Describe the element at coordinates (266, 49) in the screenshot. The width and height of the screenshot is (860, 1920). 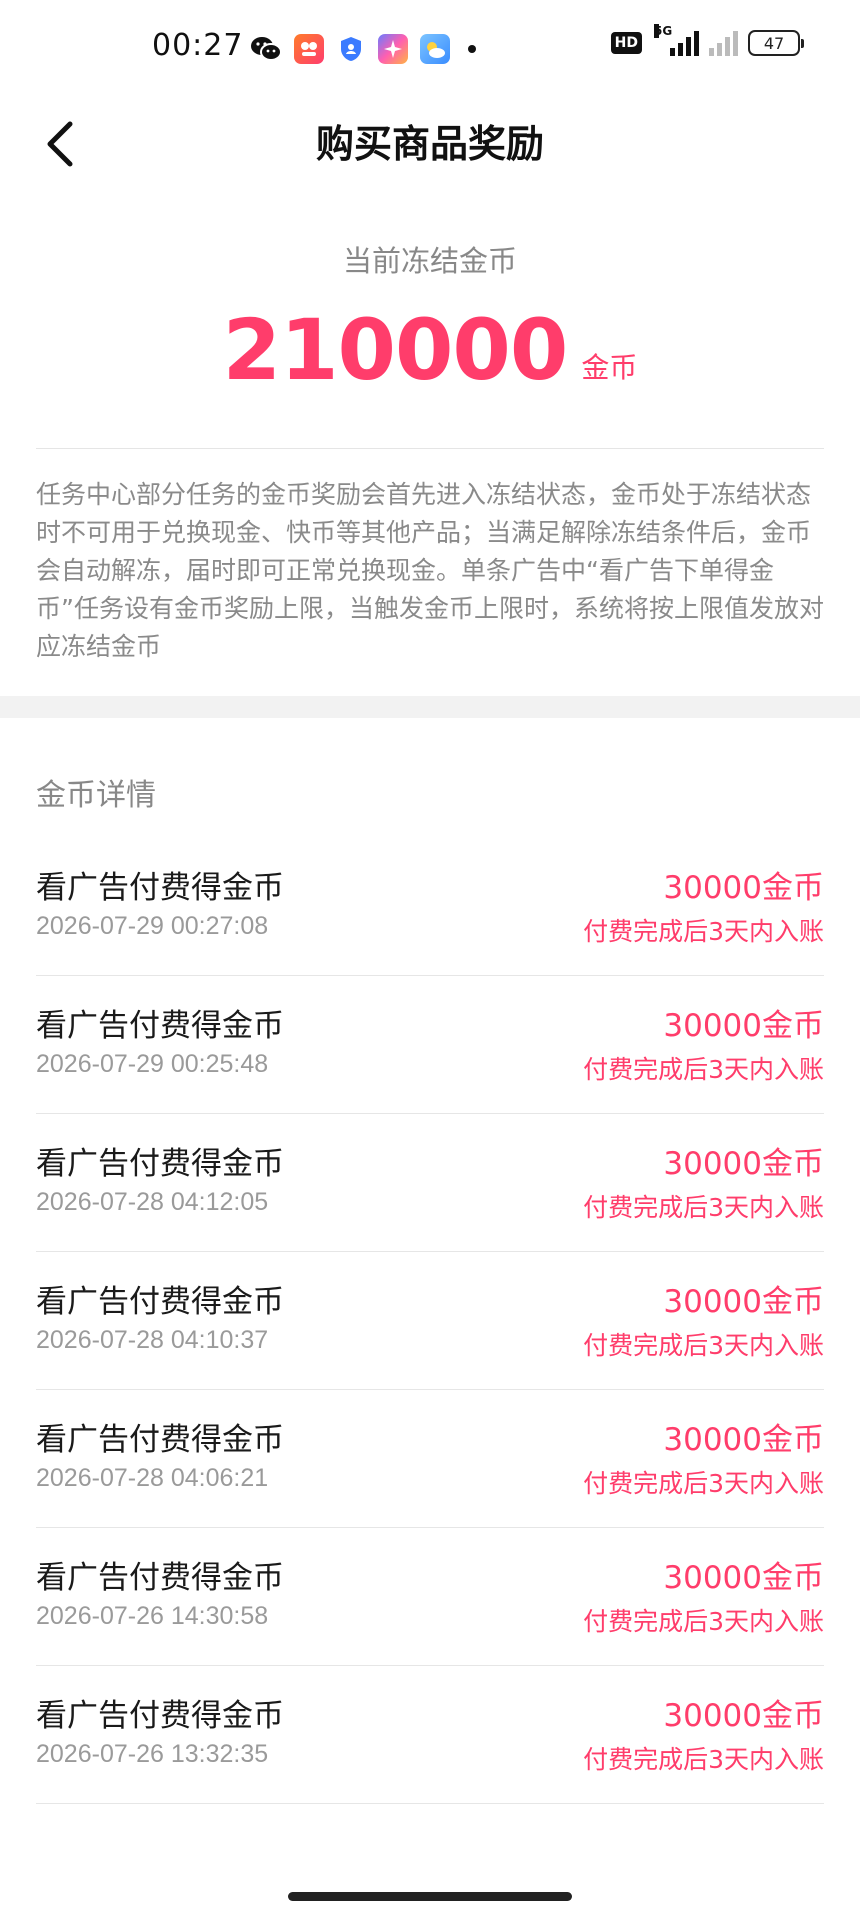
I see `wechat-icon` at that location.